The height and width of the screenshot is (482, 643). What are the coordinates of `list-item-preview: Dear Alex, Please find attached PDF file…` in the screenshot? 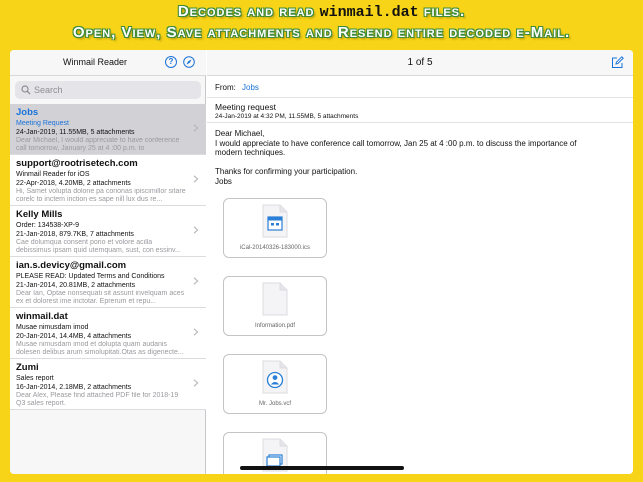 It's located at (97, 399).